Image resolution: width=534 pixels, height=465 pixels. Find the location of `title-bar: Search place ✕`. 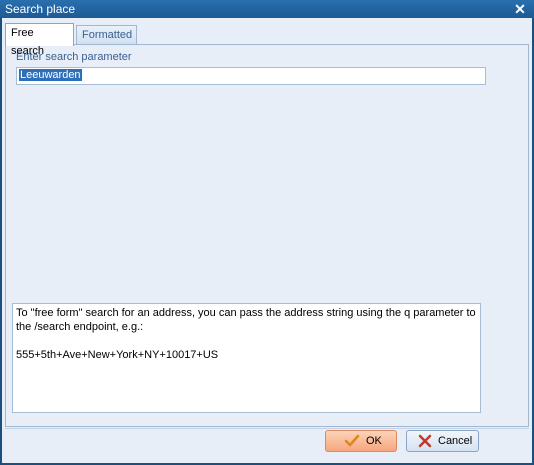

title-bar: Search place ✕ is located at coordinates (267, 9).